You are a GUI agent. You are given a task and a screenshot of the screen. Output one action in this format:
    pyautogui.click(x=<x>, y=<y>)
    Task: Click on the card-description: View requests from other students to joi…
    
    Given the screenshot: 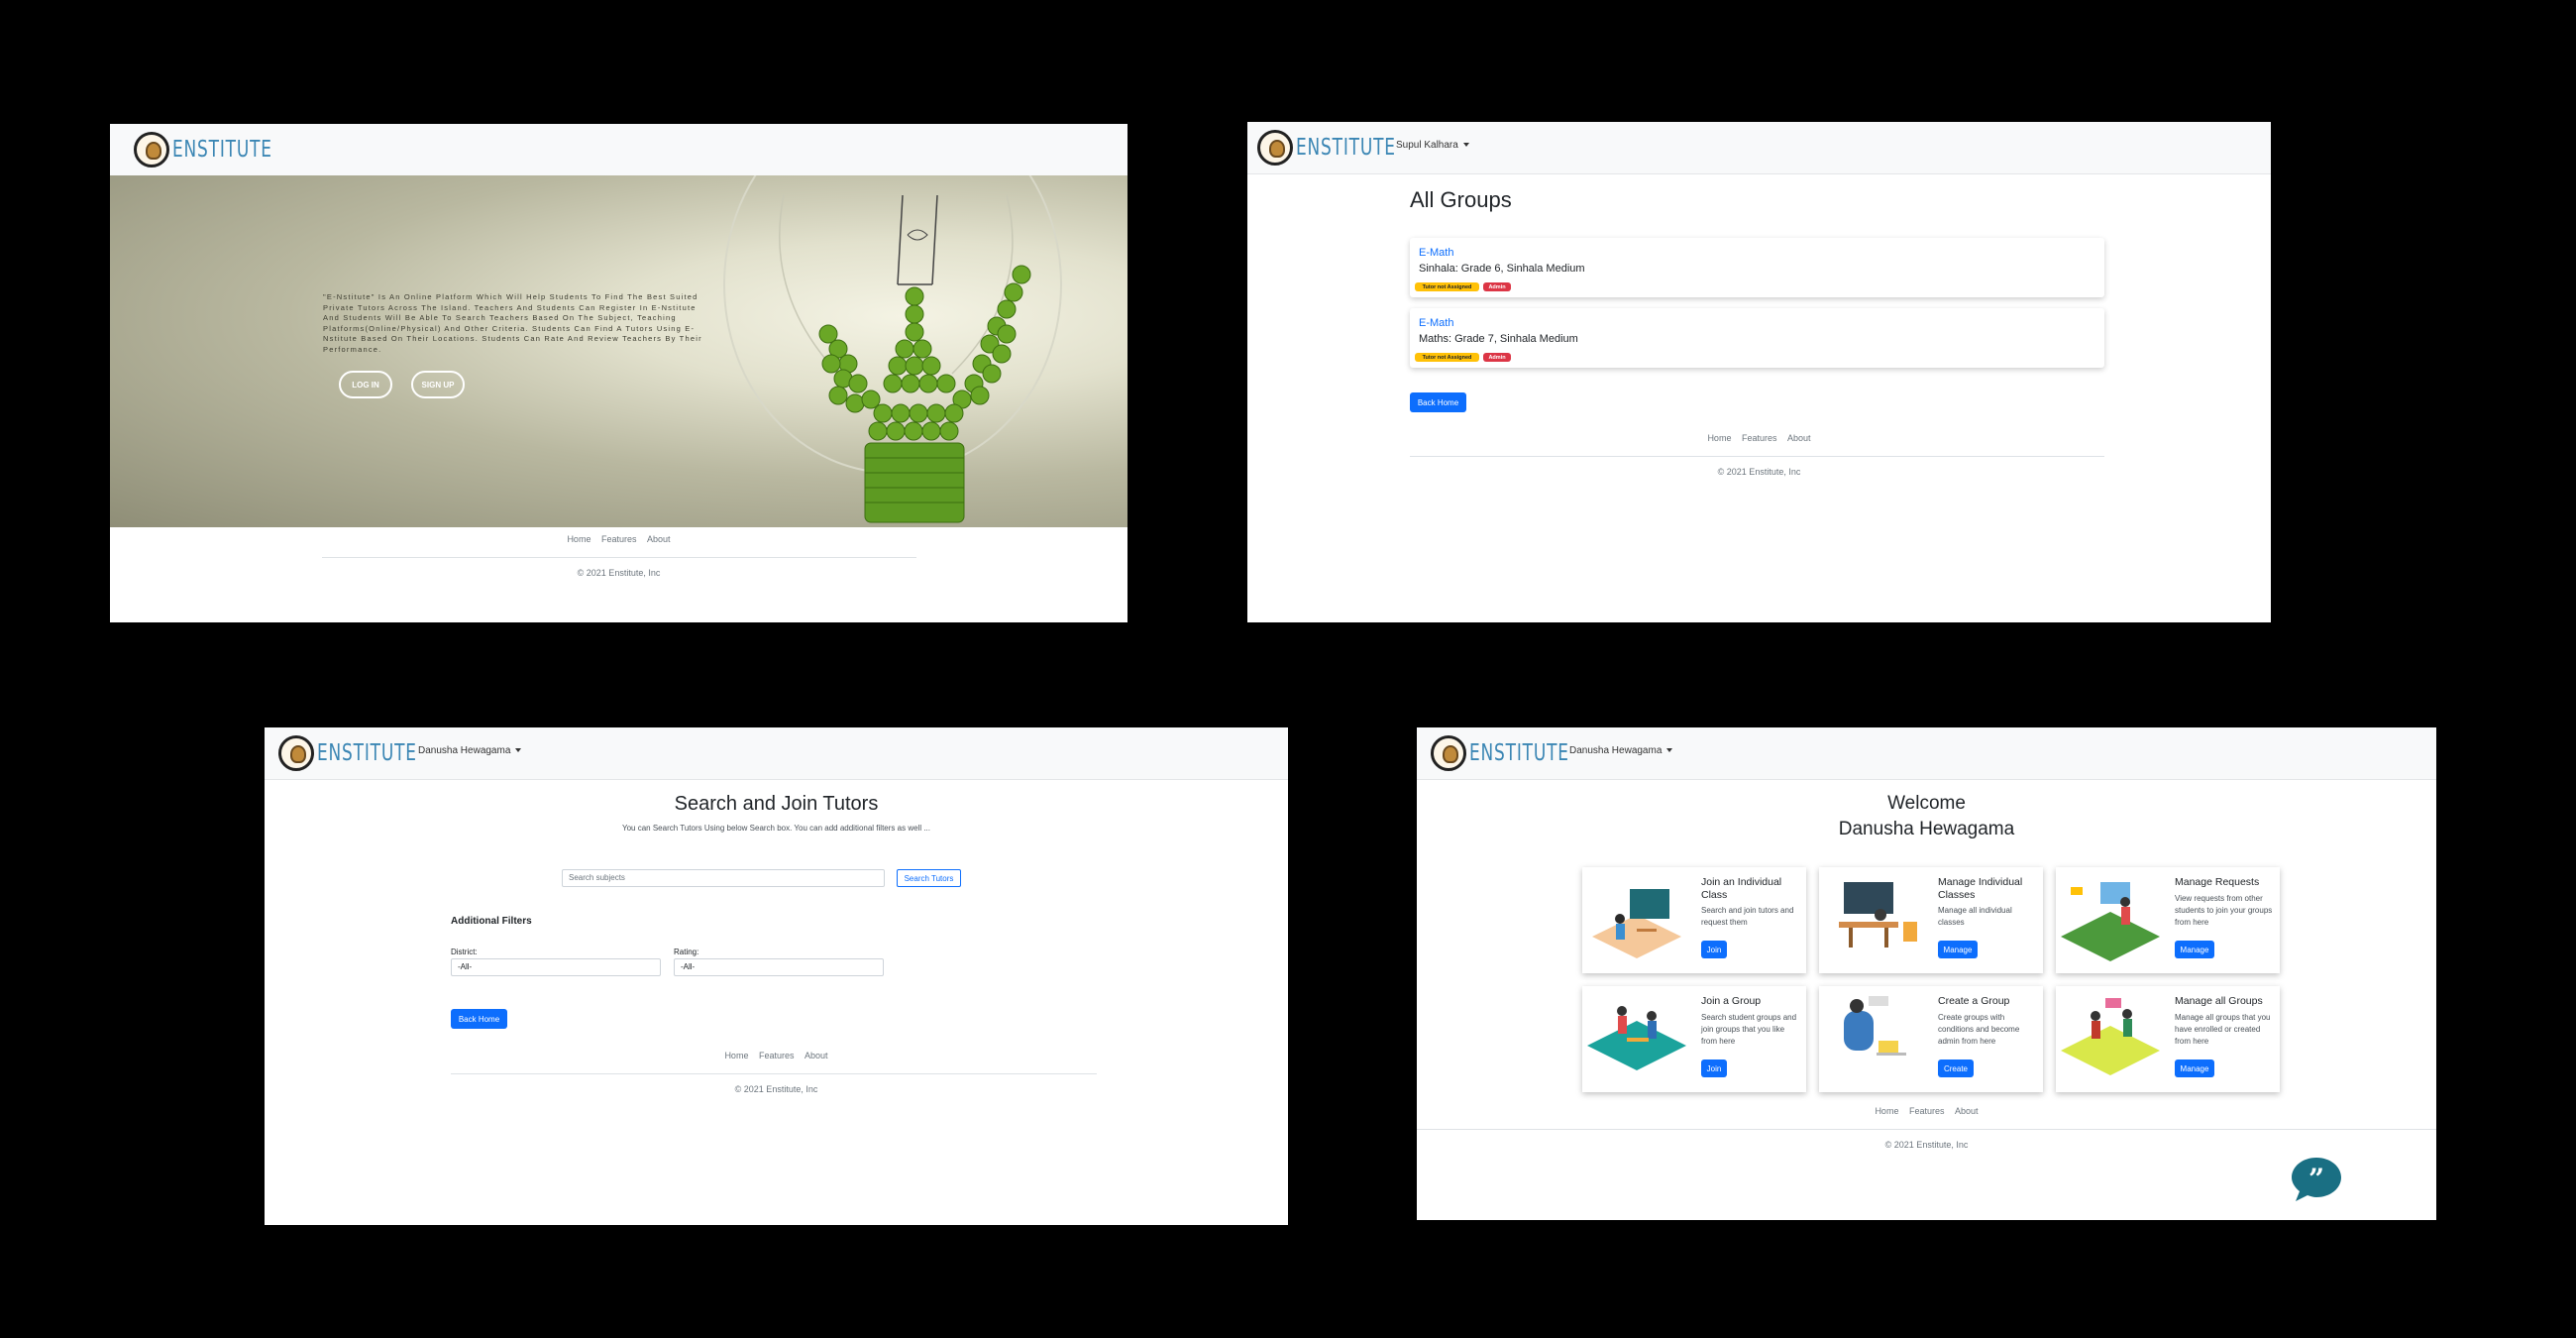 What is the action you would take?
    pyautogui.click(x=2224, y=911)
    